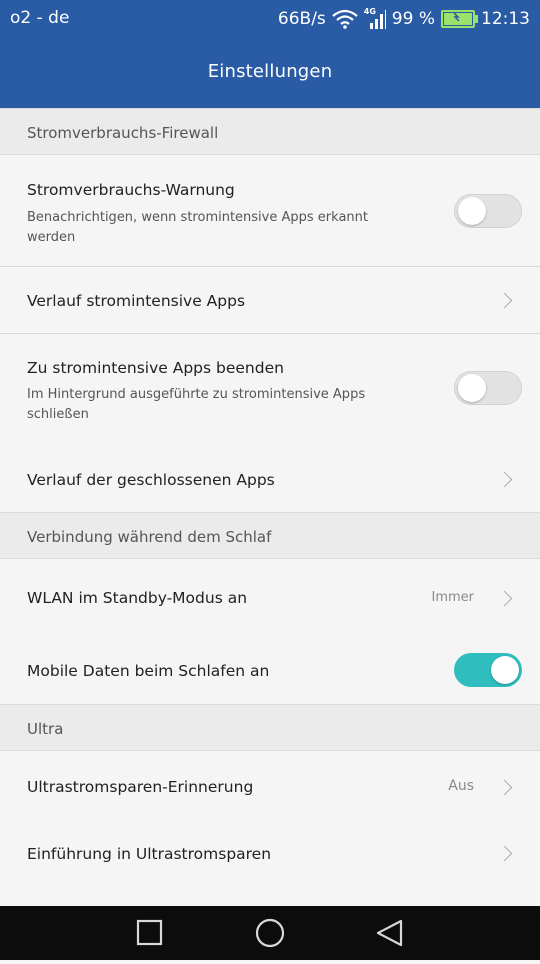  I want to click on row-title: Stromverbrauchs-Warnung, so click(131, 190).